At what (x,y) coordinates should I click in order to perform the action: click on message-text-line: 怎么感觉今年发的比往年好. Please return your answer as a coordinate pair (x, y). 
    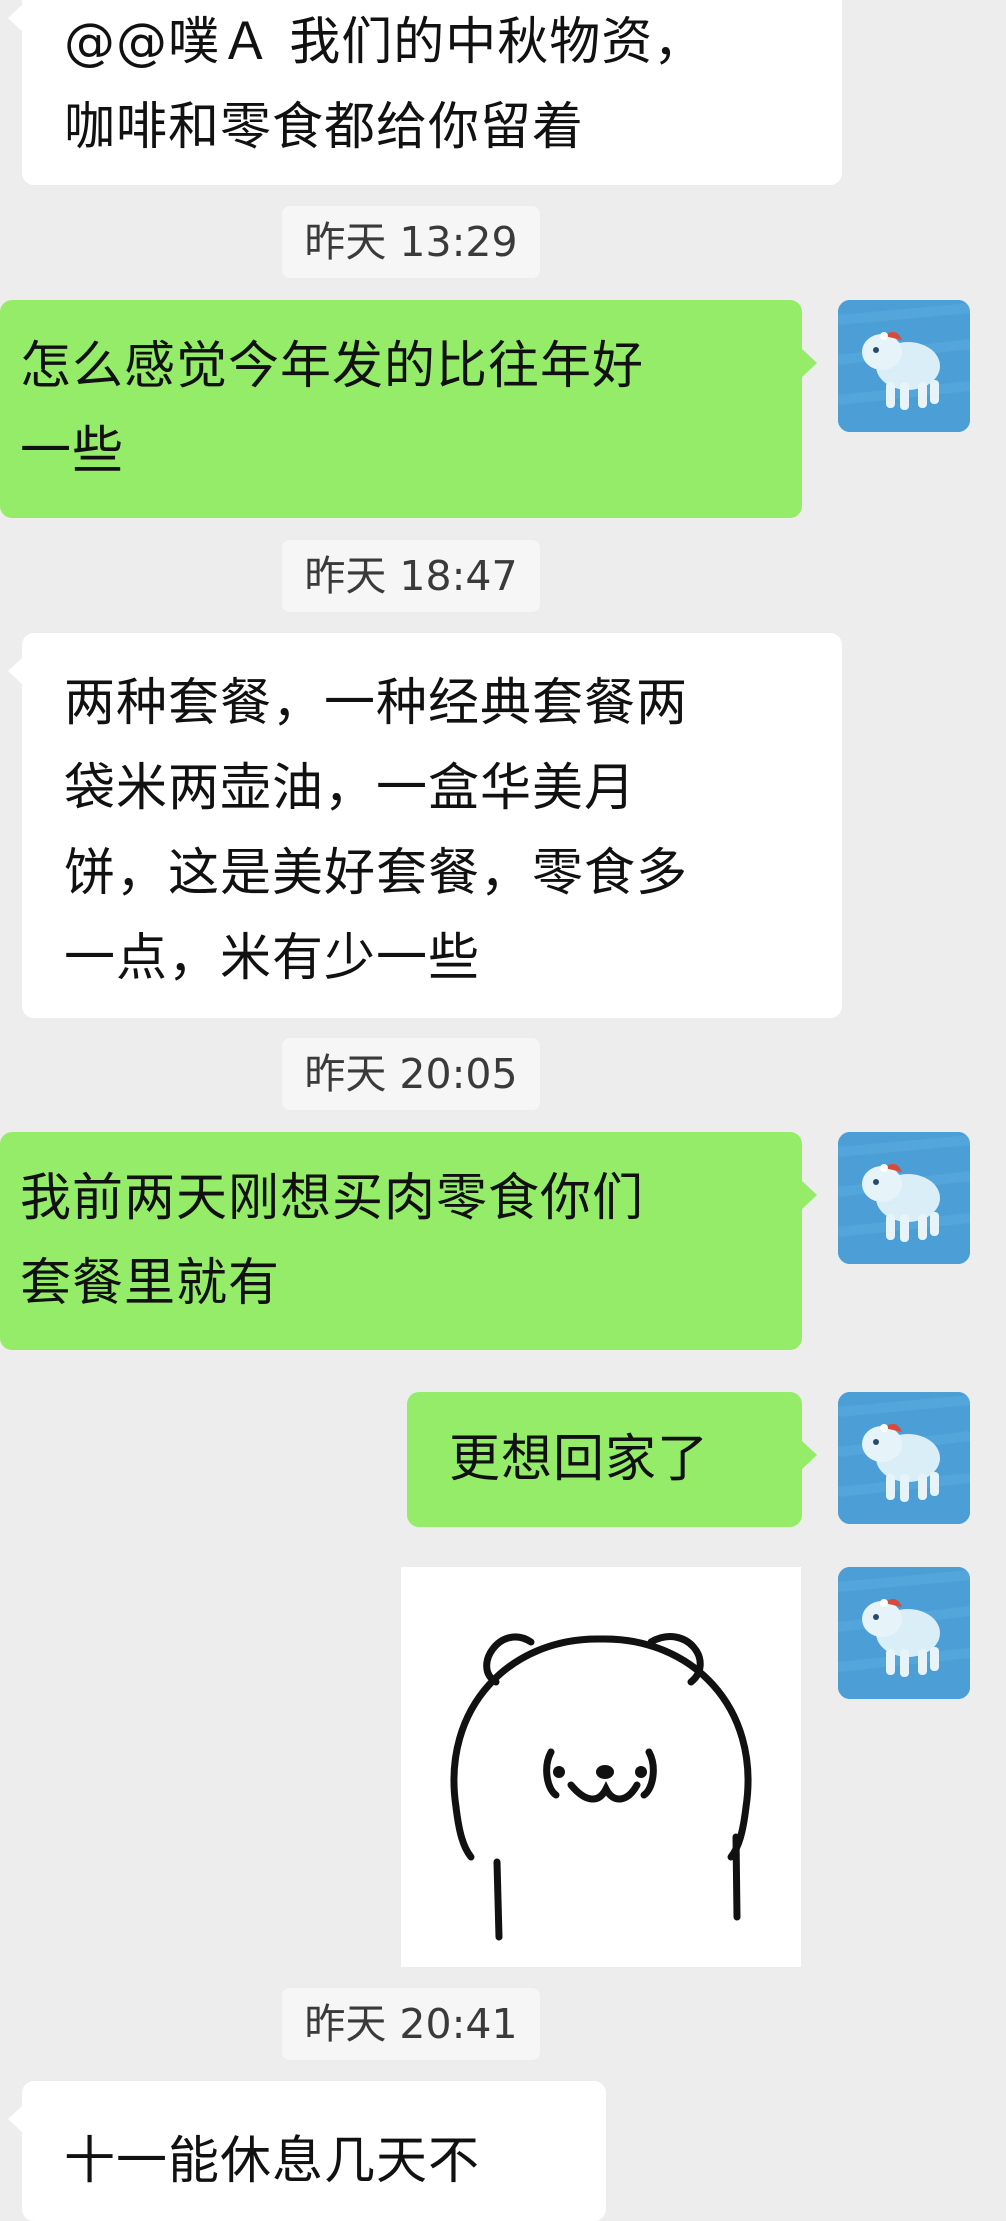
    Looking at the image, I should click on (332, 366).